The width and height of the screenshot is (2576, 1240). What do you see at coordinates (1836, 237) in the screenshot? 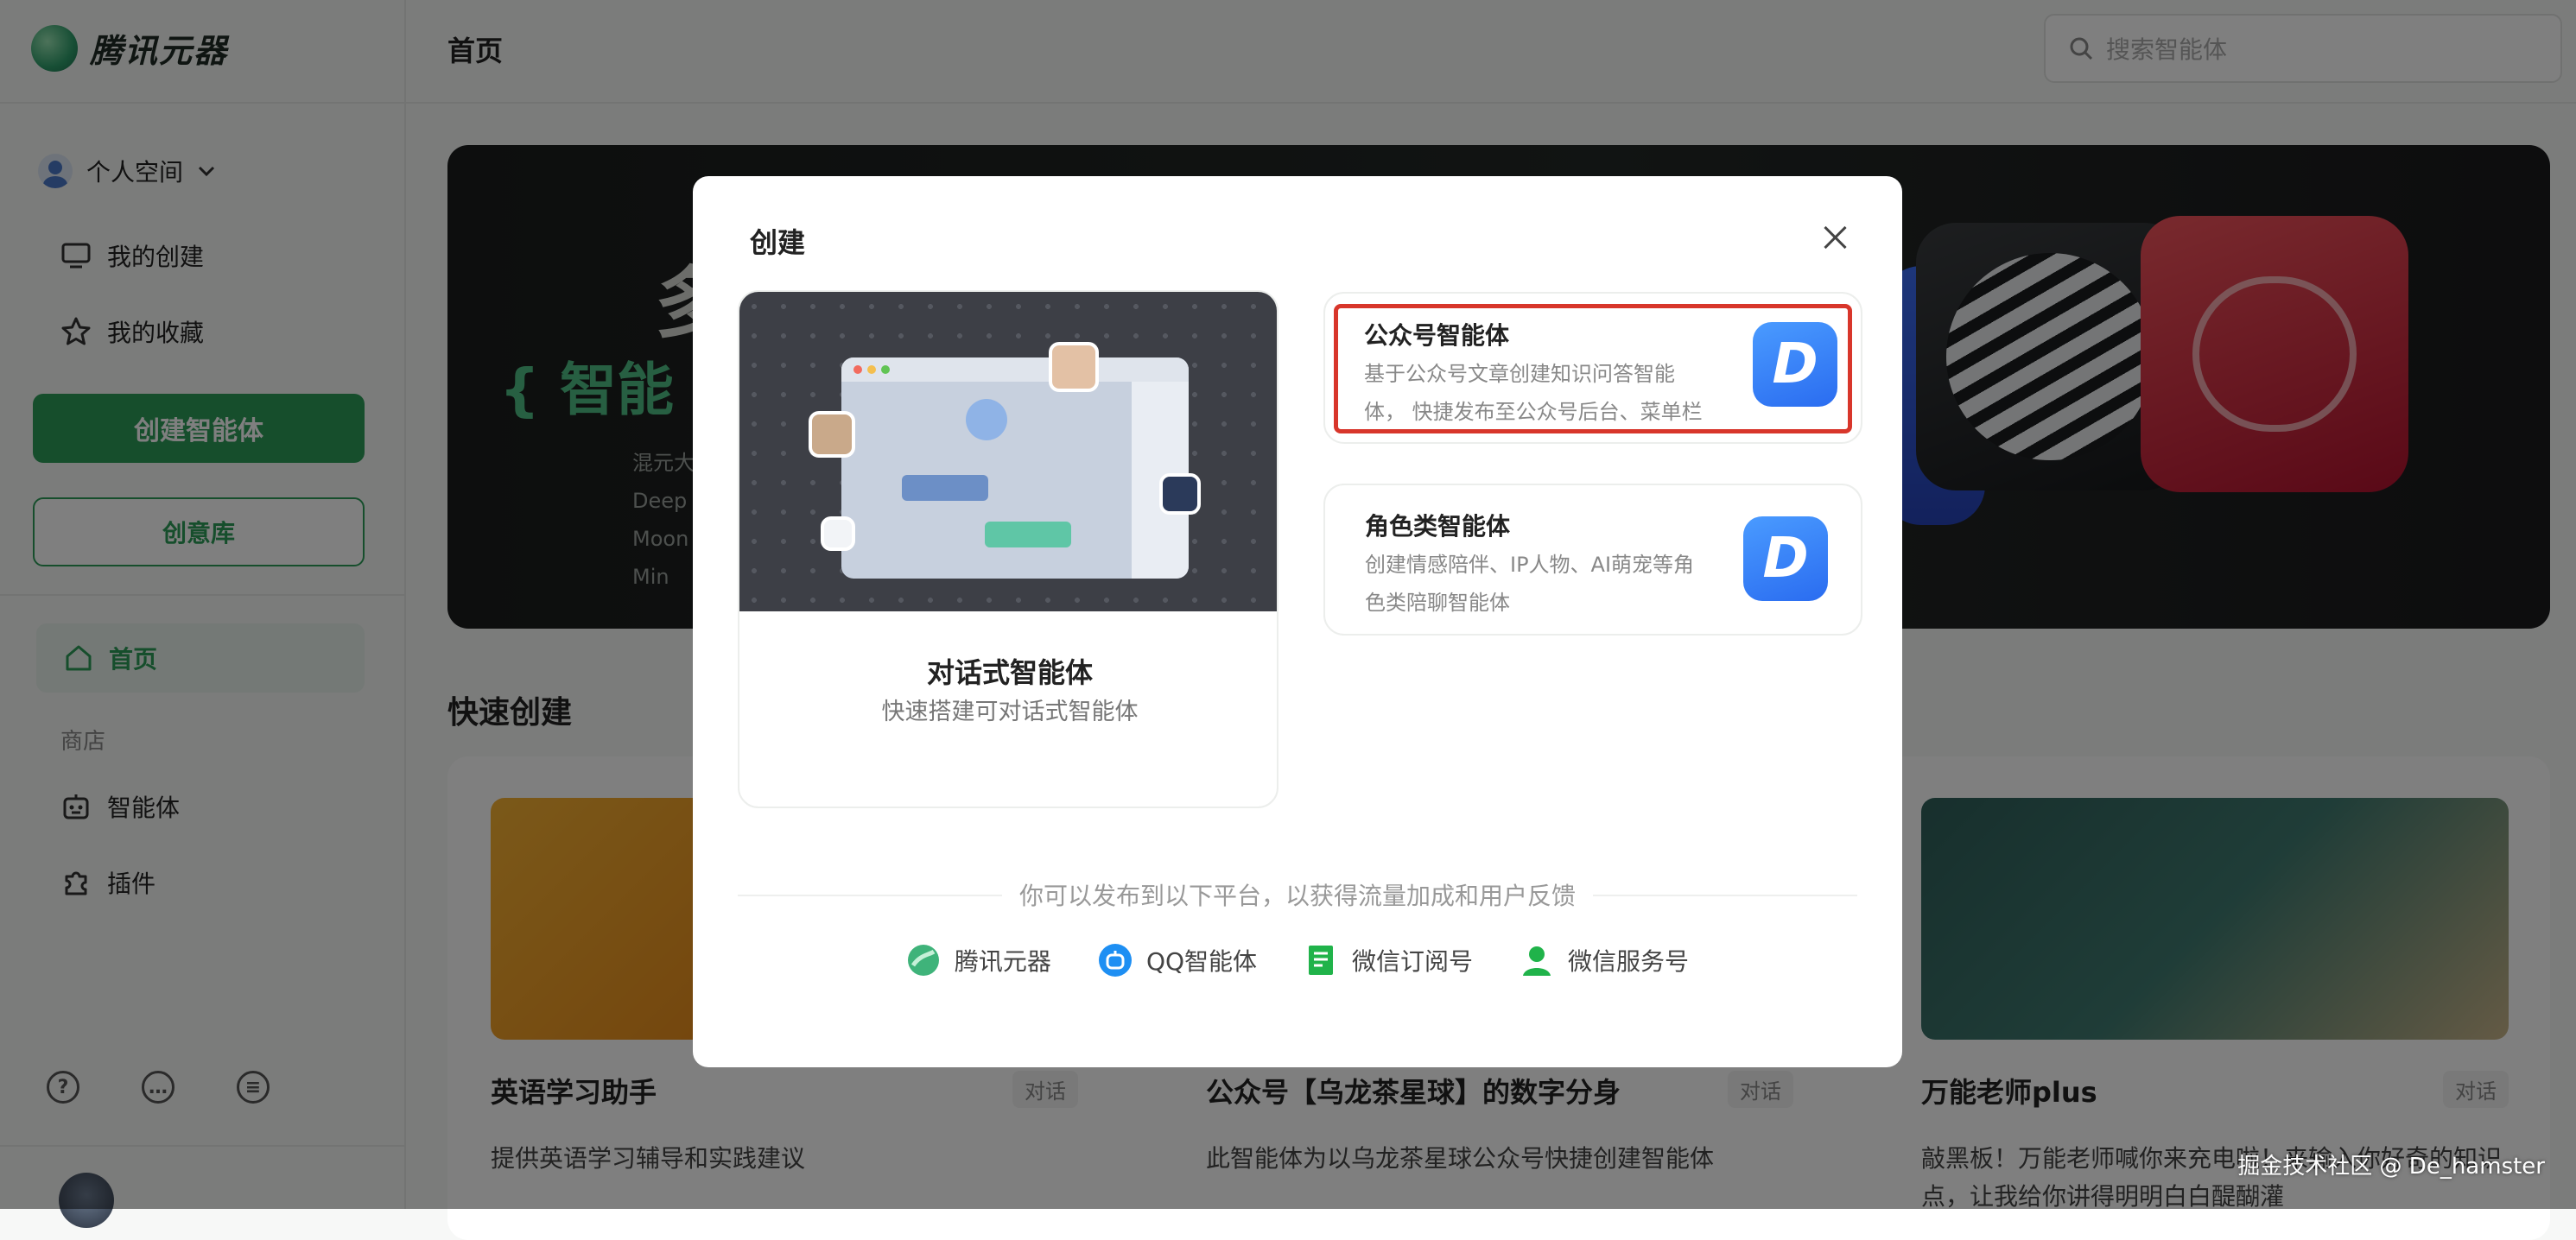
I see `close-icon` at bounding box center [1836, 237].